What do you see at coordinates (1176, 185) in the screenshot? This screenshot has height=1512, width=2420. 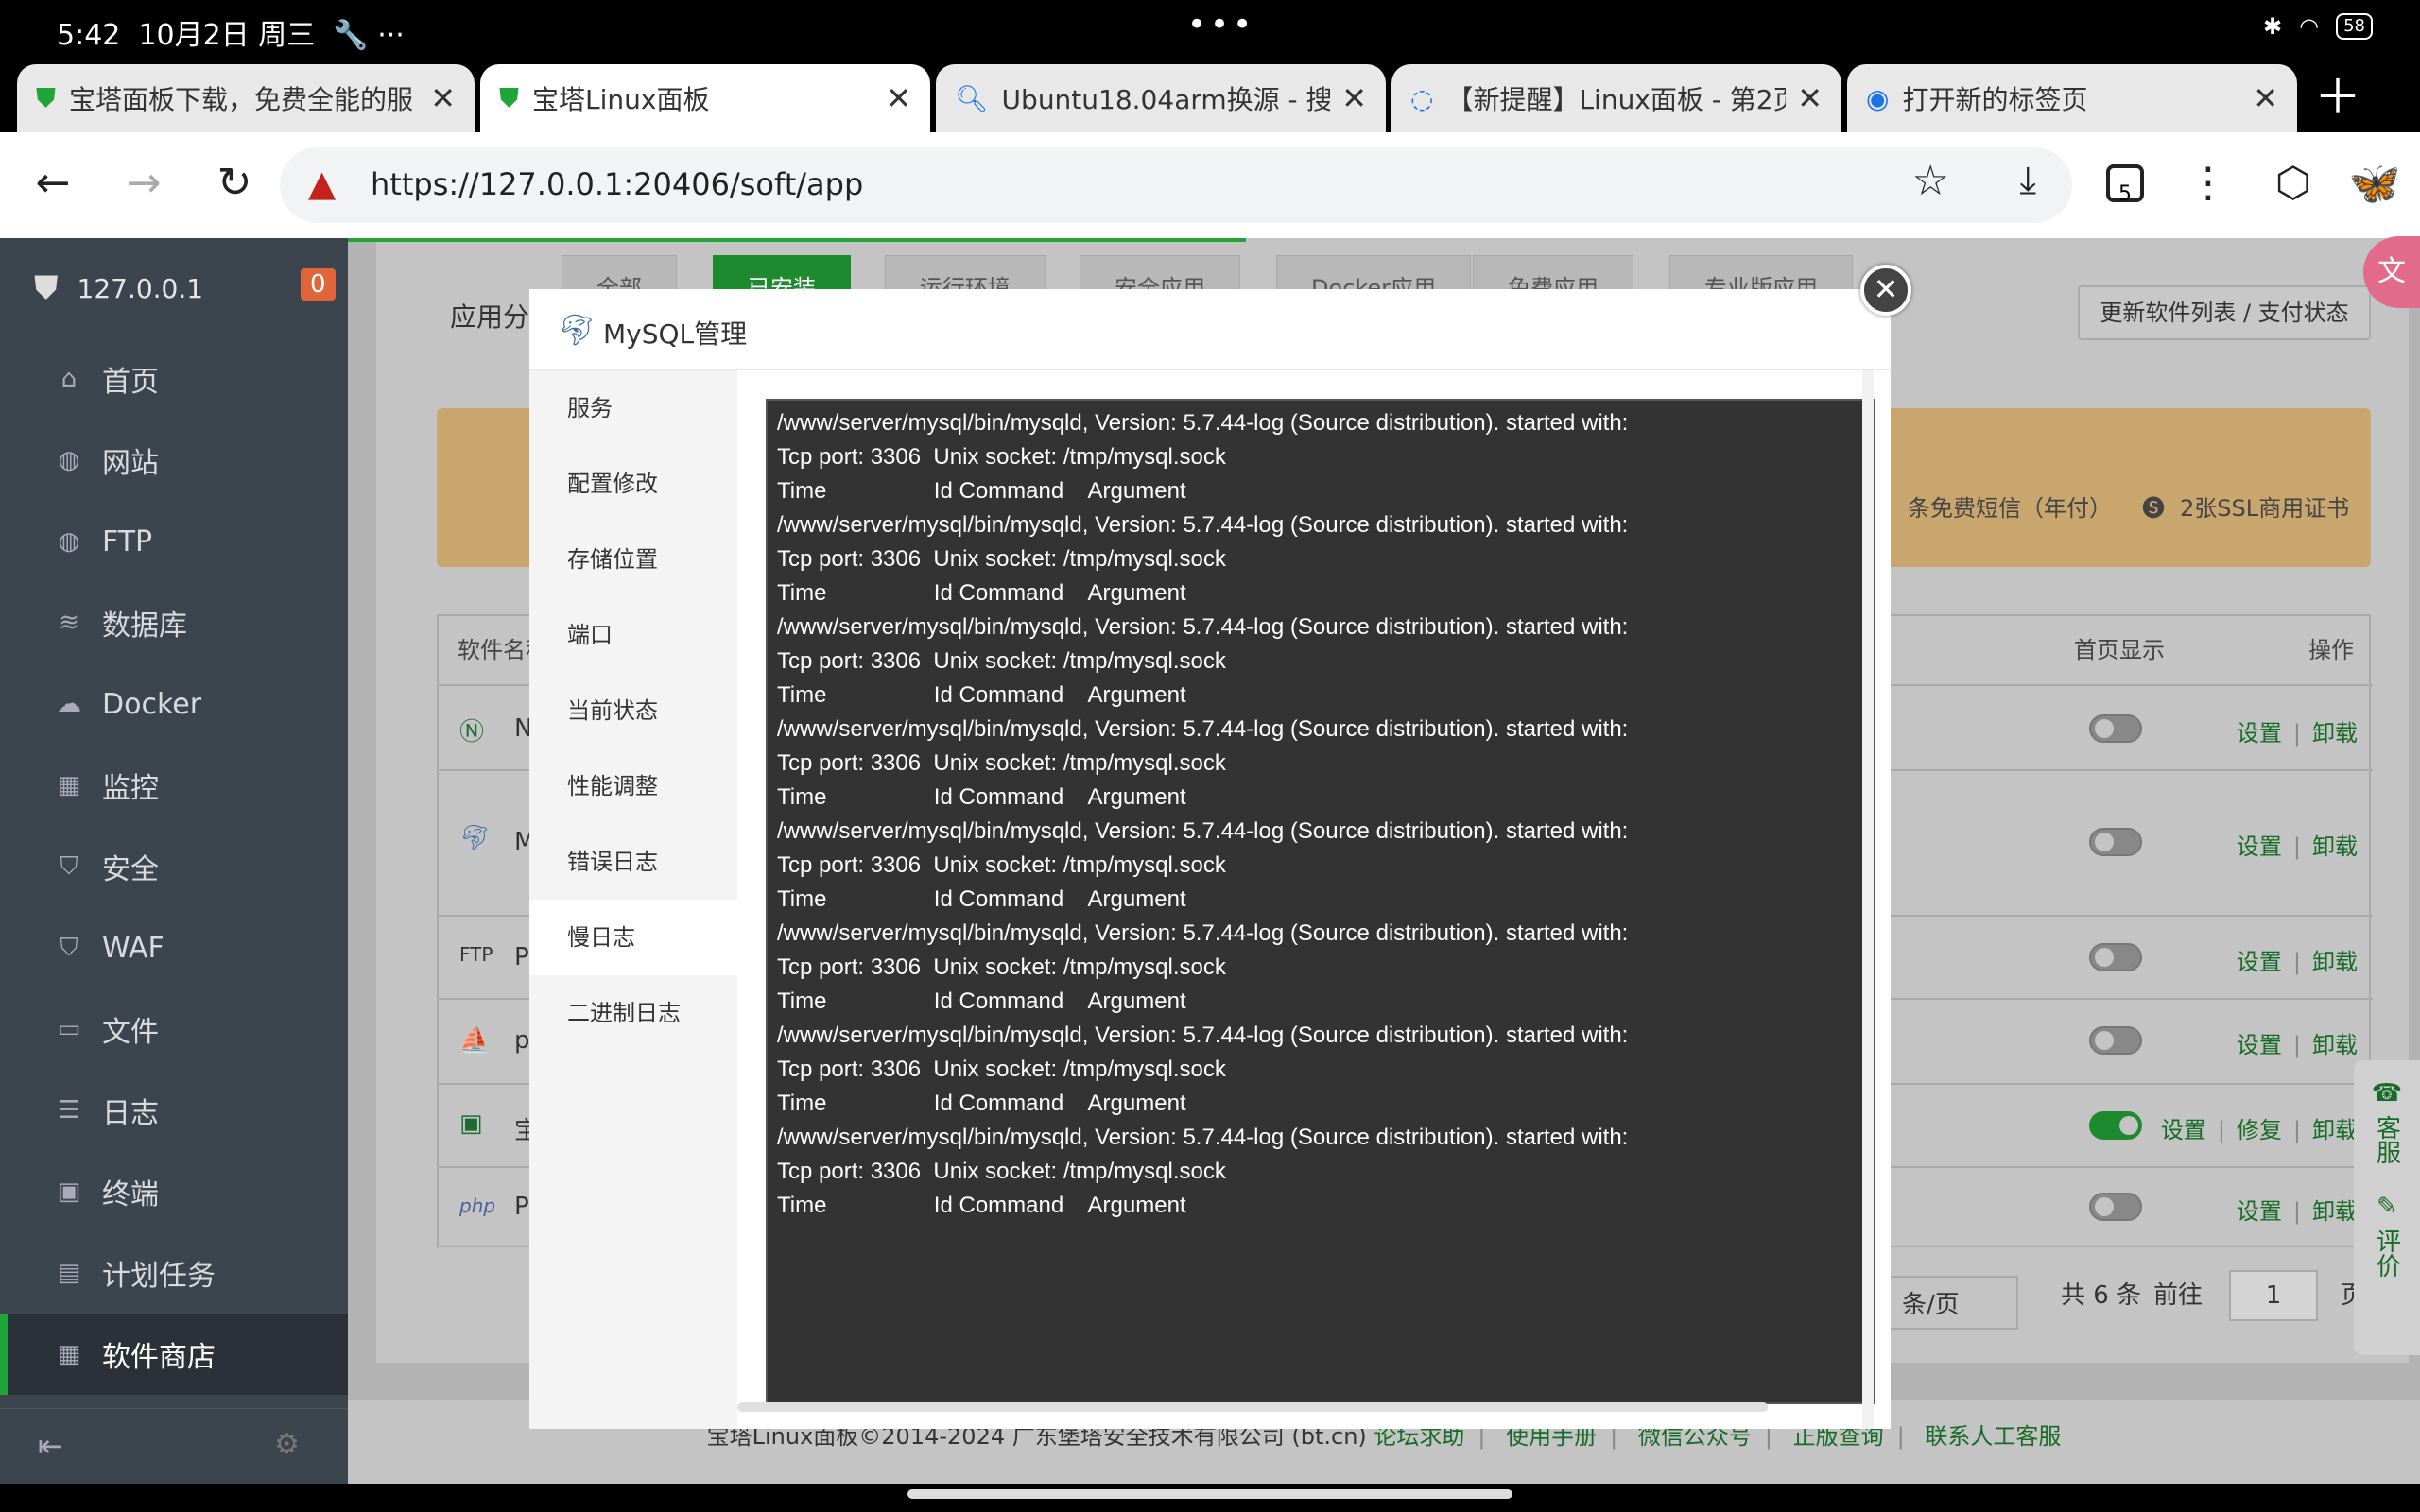 I see `omnibox: ▲ https://127.0.0.1:20406/soft/app ☆ ⤓` at bounding box center [1176, 185].